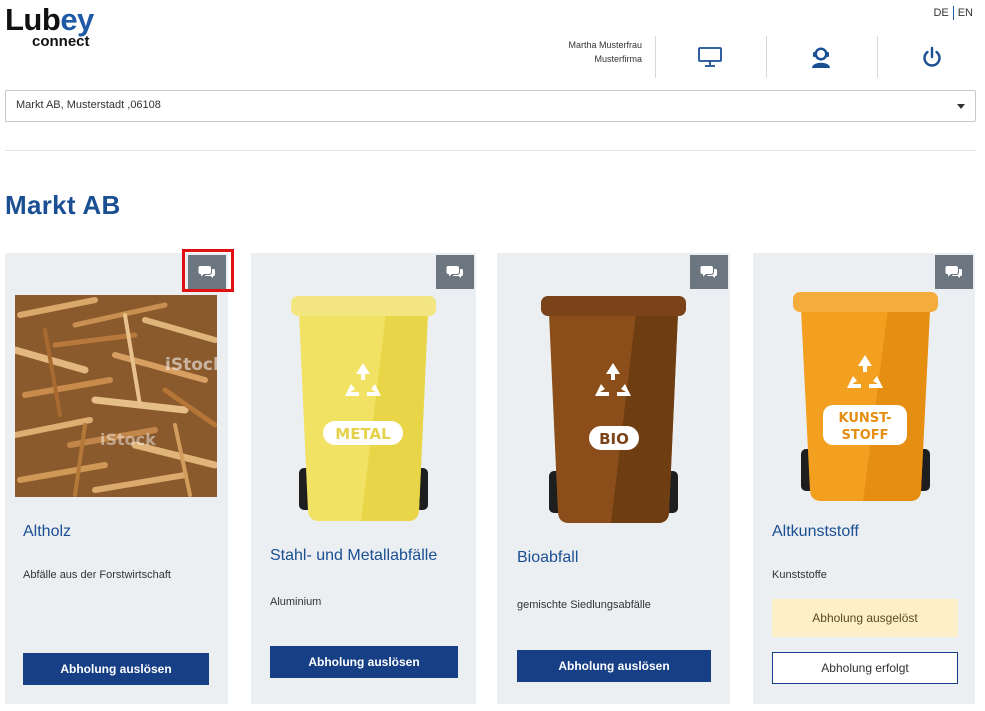 This screenshot has height=711, width=985. I want to click on bin-label: METAL, so click(363, 434).